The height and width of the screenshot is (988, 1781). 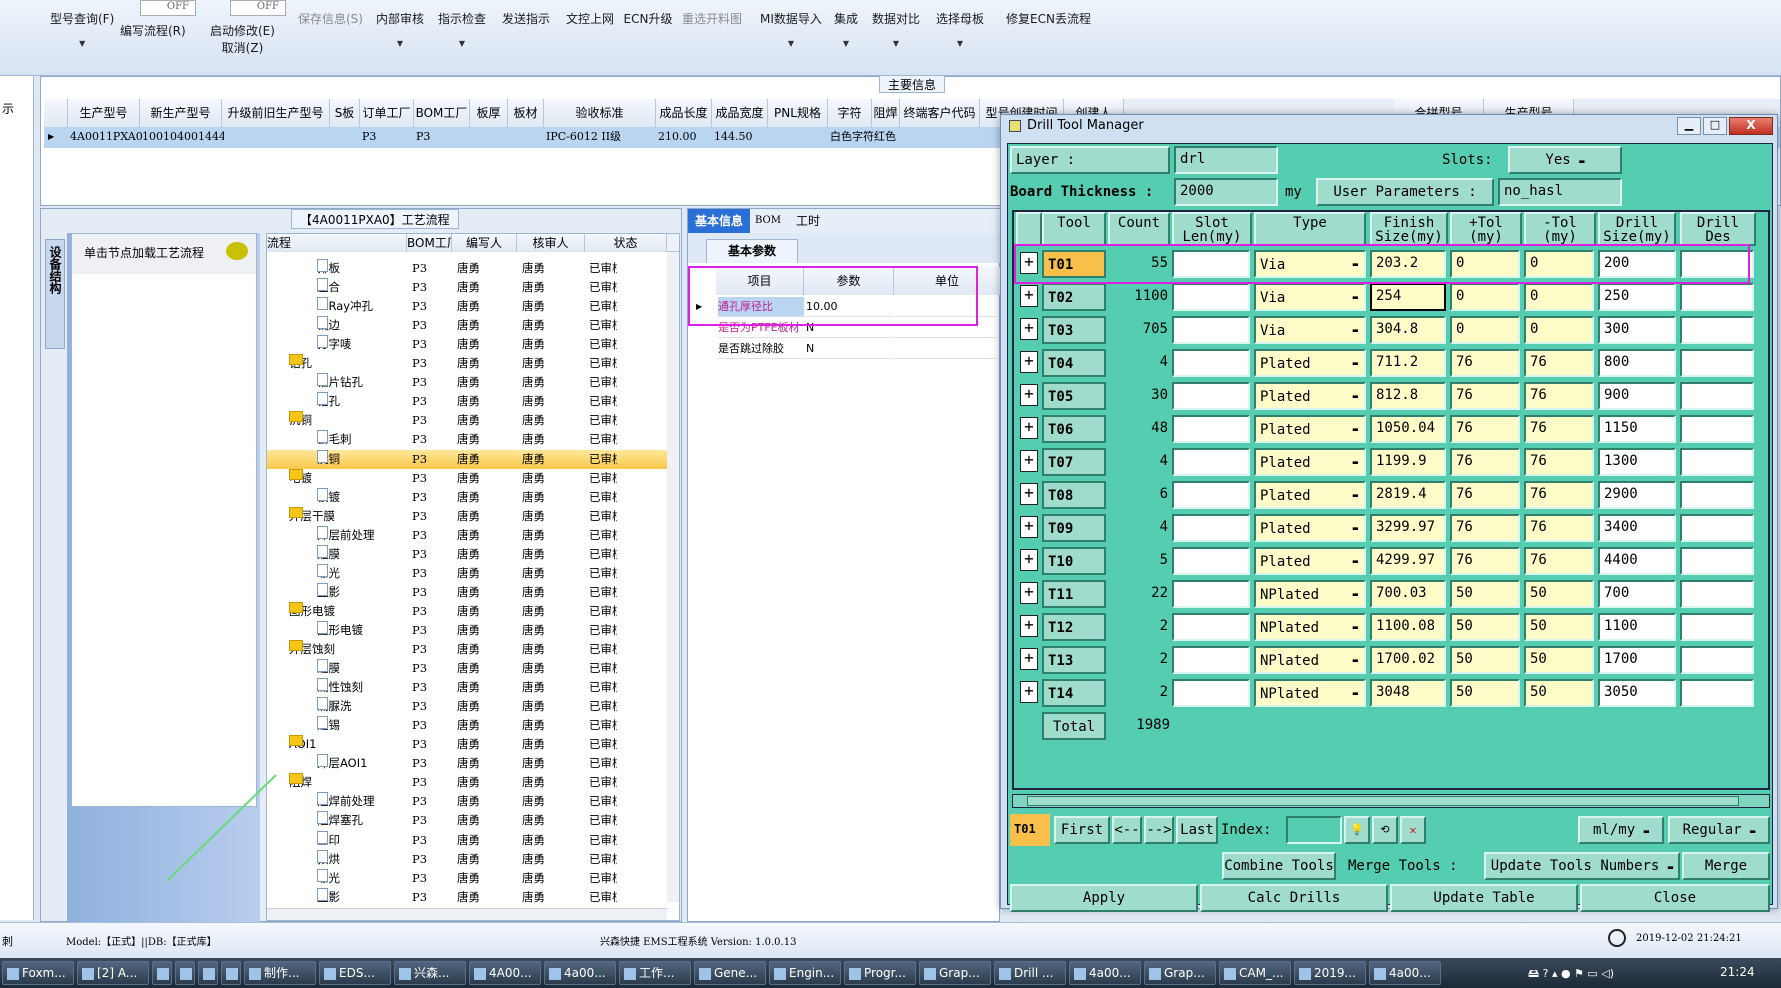 I want to click on close-window-button: X, so click(x=1751, y=126).